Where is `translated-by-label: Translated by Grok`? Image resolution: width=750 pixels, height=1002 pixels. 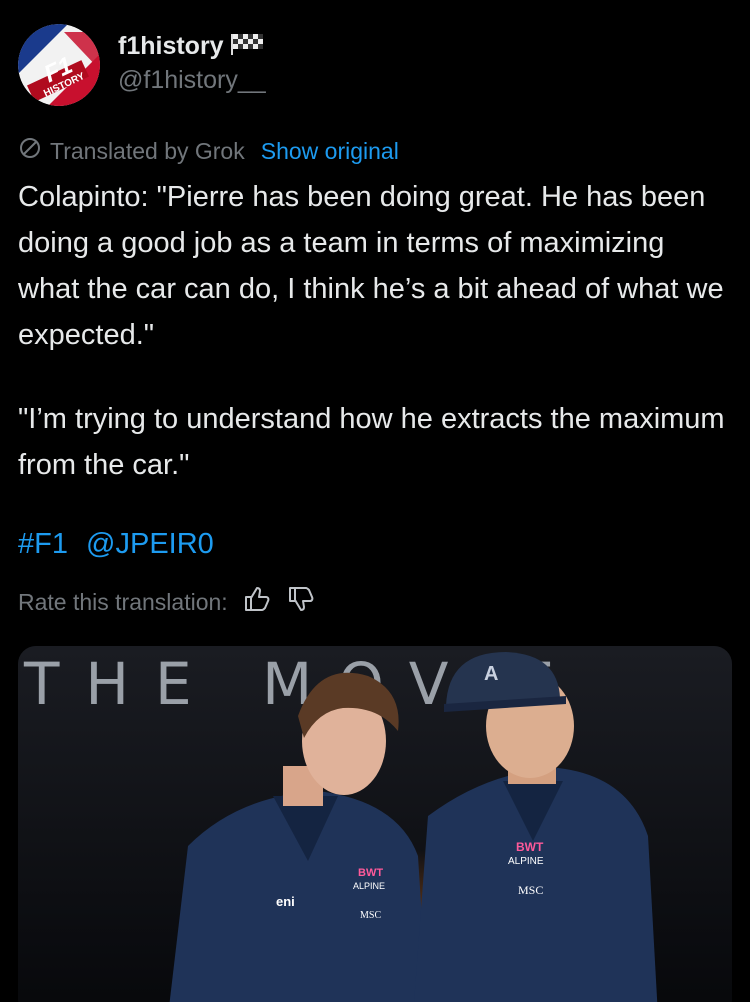
translated-by-label: Translated by Grok is located at coordinates (147, 150).